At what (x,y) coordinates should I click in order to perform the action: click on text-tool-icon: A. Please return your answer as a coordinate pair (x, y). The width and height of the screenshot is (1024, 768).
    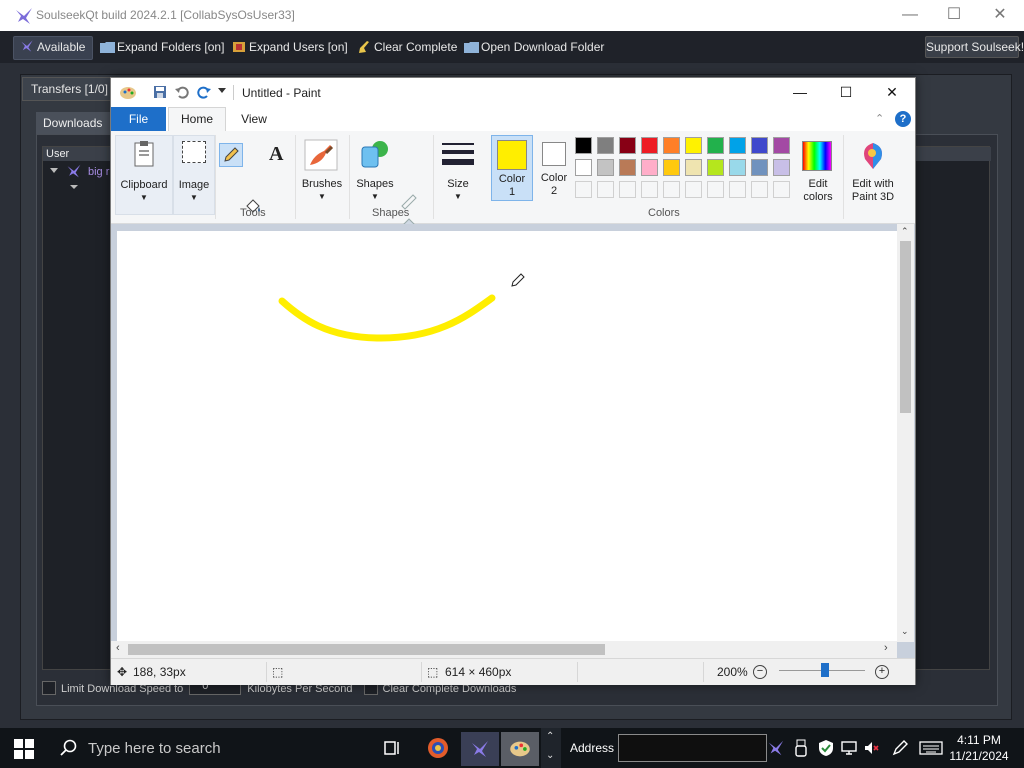
    Looking at the image, I should click on (279, 154).